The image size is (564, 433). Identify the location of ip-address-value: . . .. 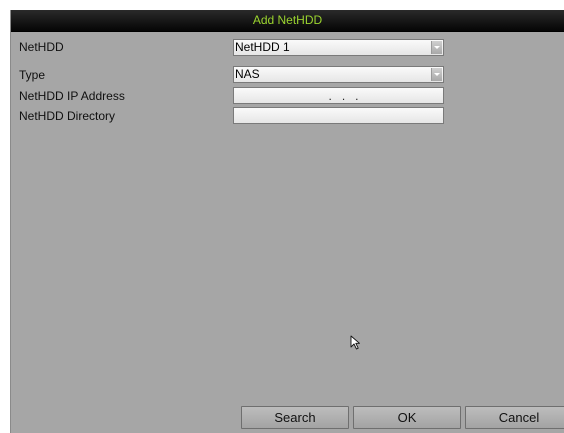
(338, 96).